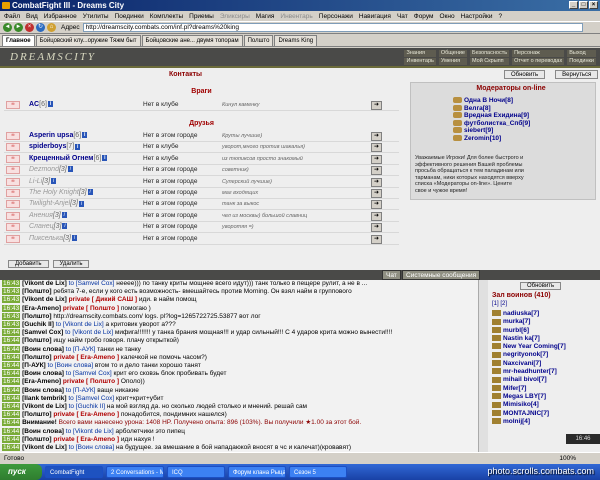 This screenshot has width=600, height=480. Describe the element at coordinates (484, 100) in the screenshot. I see `moderator-name: Одна В Ночи` at that location.